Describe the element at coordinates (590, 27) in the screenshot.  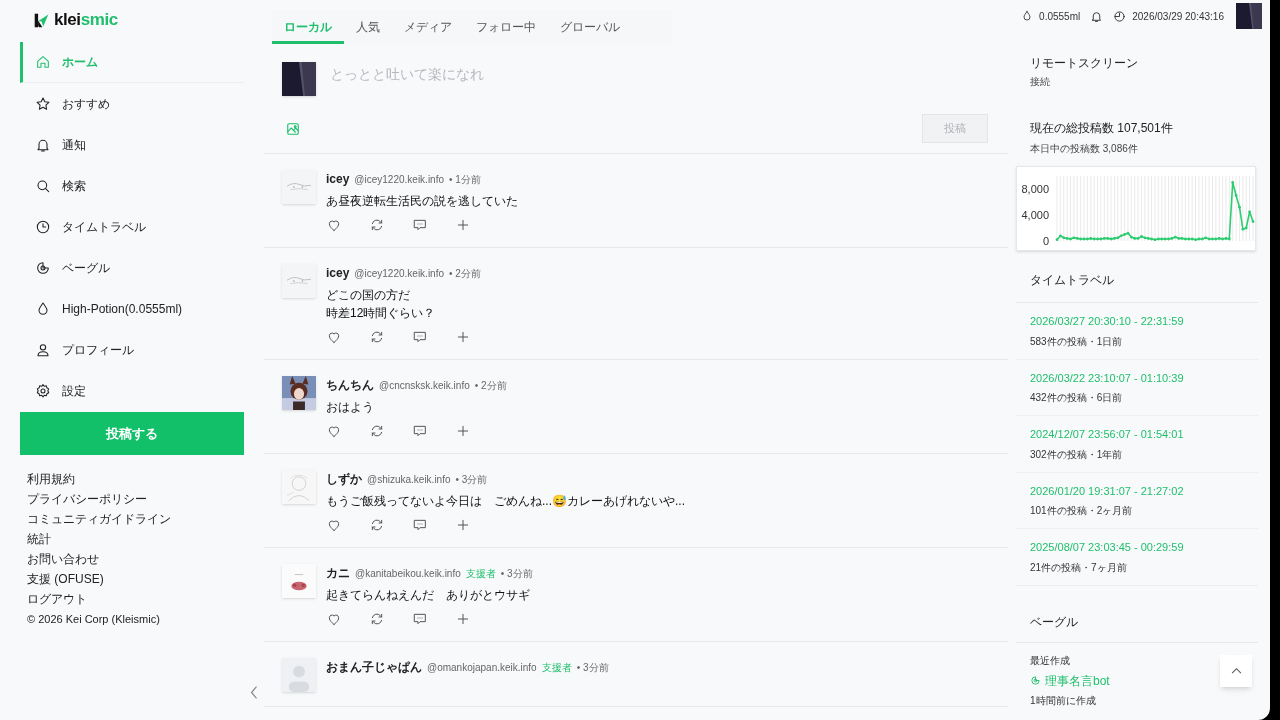
I see `timeline-tab: グローバル` at that location.